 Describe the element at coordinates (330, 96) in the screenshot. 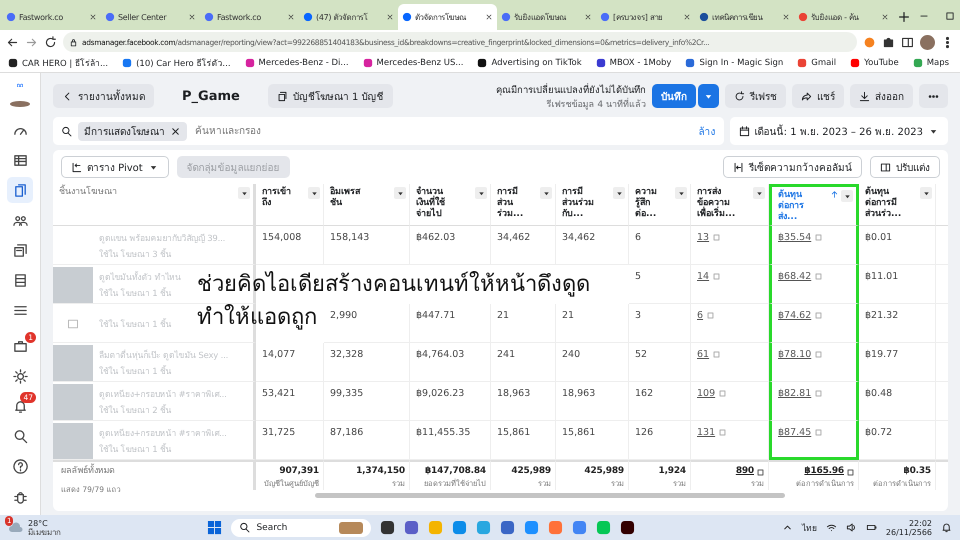

I see `accounts-button: บัญชีโฆษณา 1 บัญชี` at that location.